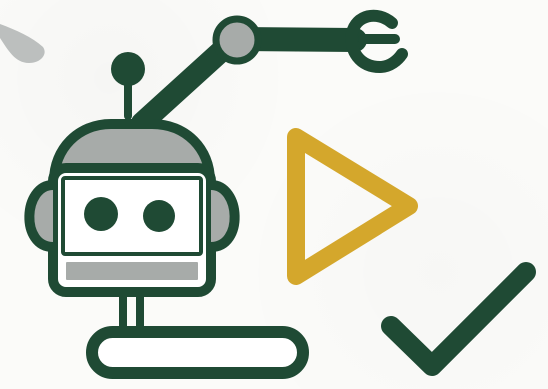  What do you see at coordinates (128, 69) in the screenshot?
I see `antenna-ball` at bounding box center [128, 69].